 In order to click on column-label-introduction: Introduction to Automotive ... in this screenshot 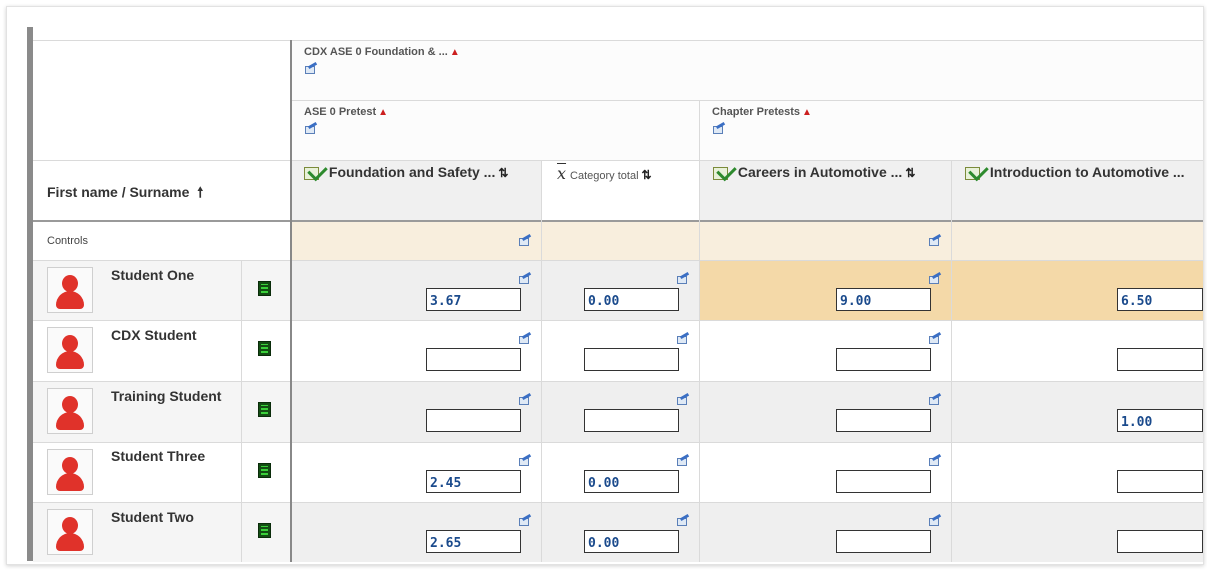, I will do `click(1087, 172)`.